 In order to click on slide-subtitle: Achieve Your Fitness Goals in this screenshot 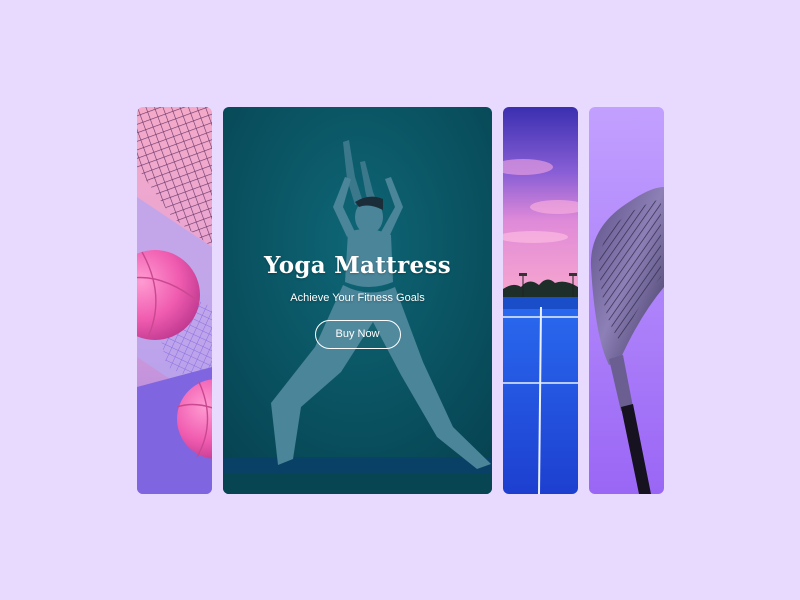, I will do `click(357, 297)`.